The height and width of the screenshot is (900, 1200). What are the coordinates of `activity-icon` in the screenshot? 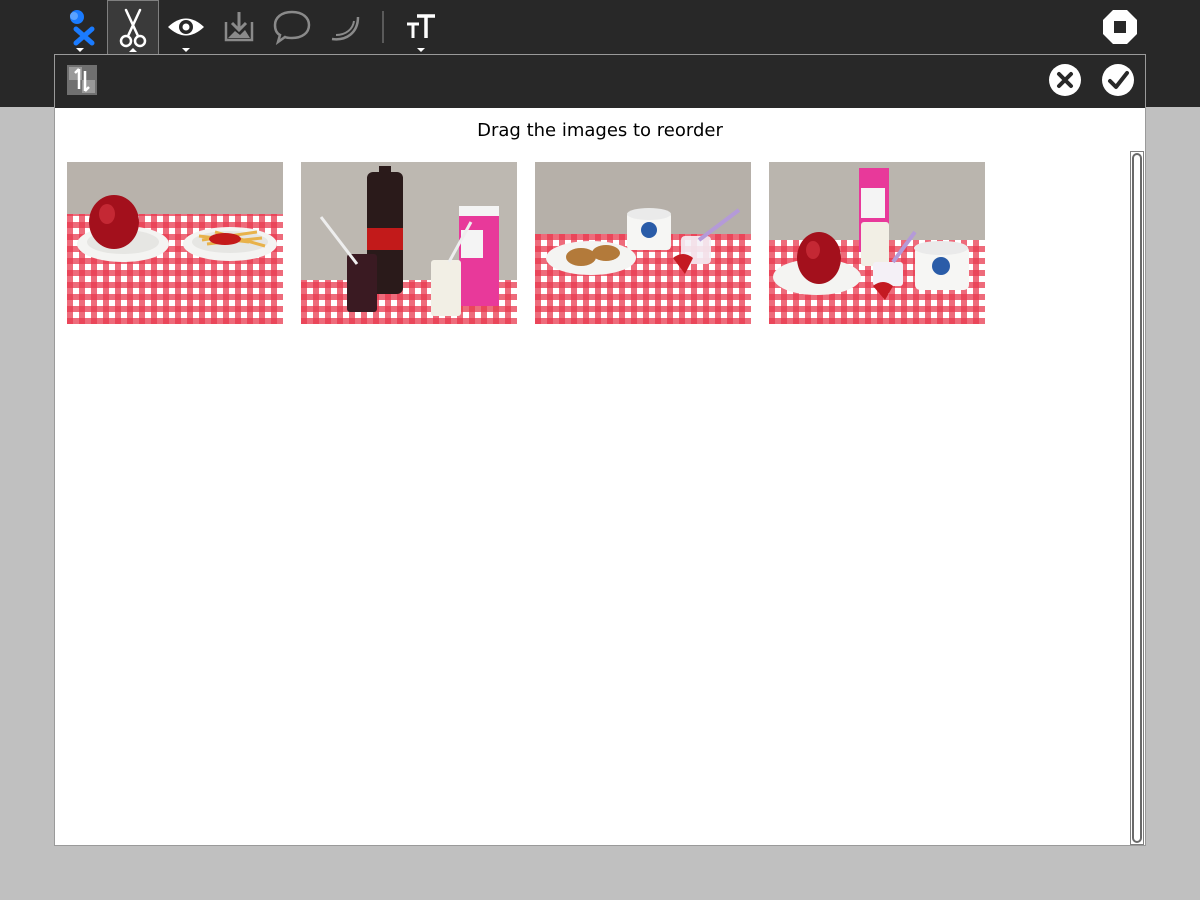 It's located at (80, 27).